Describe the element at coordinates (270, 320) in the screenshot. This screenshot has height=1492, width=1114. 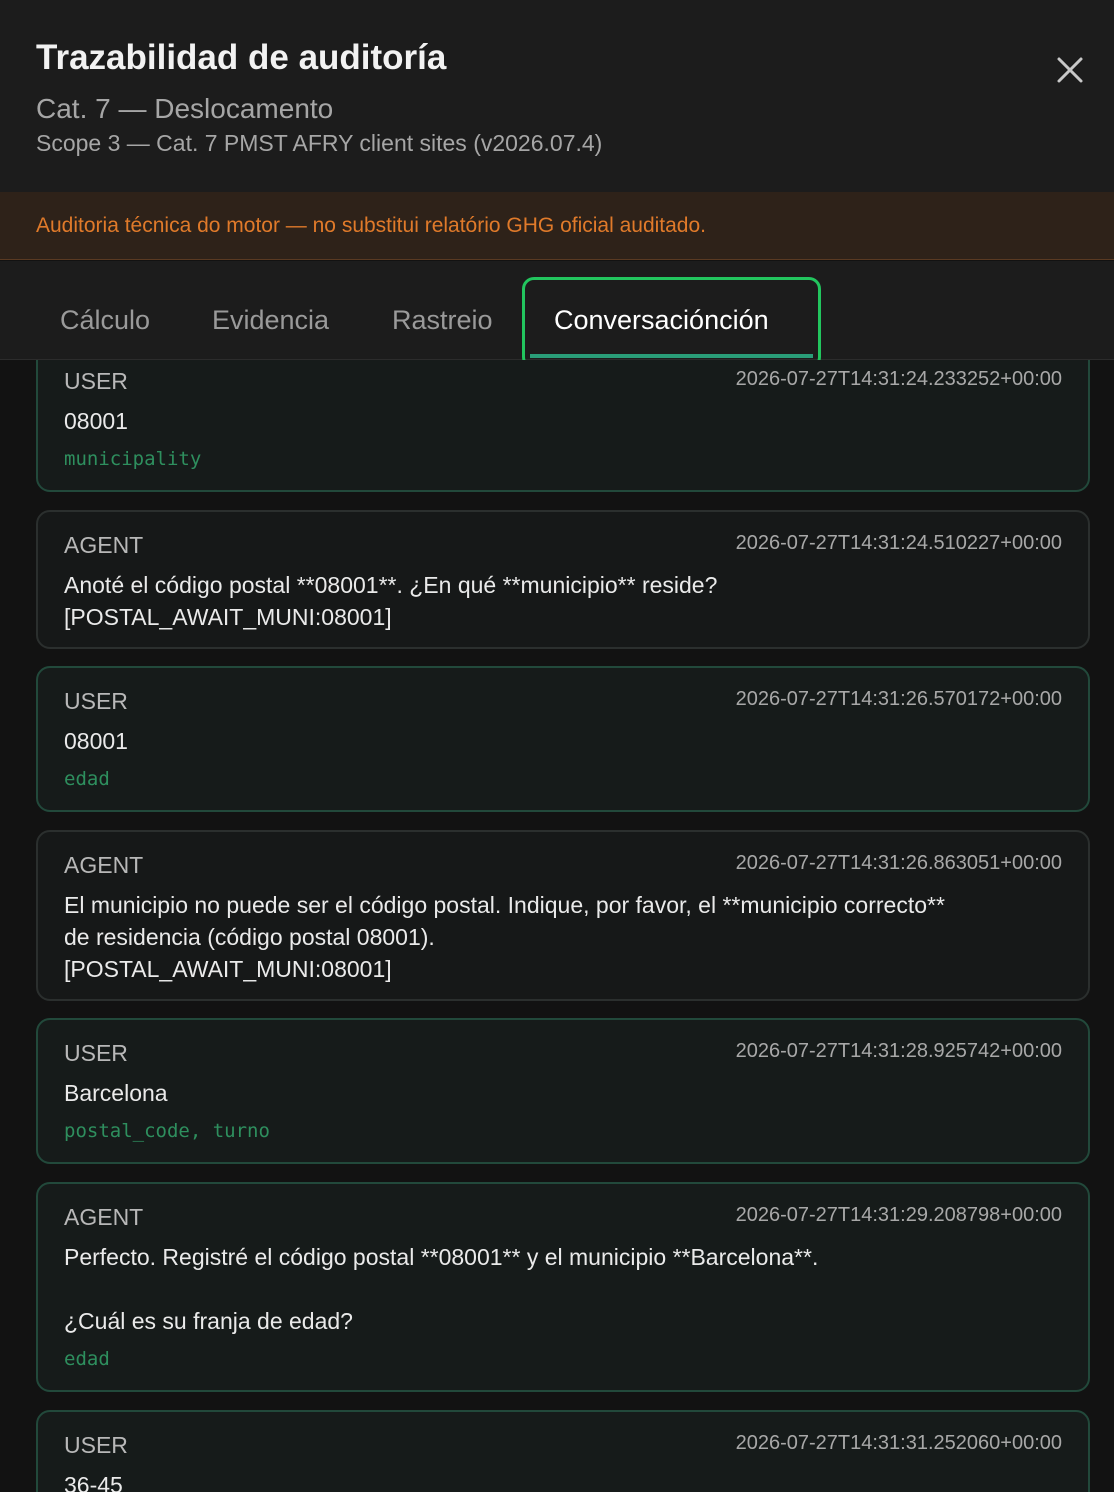
I see `tab-evidencia: Evidencia` at that location.